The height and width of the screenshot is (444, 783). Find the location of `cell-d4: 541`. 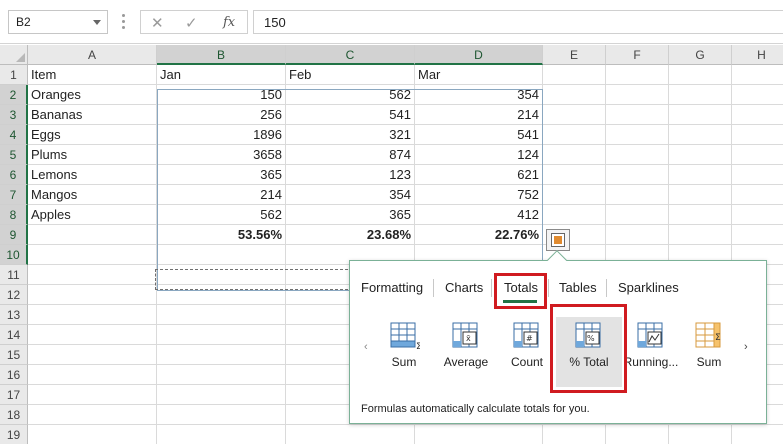

cell-d4: 541 is located at coordinates (479, 135).